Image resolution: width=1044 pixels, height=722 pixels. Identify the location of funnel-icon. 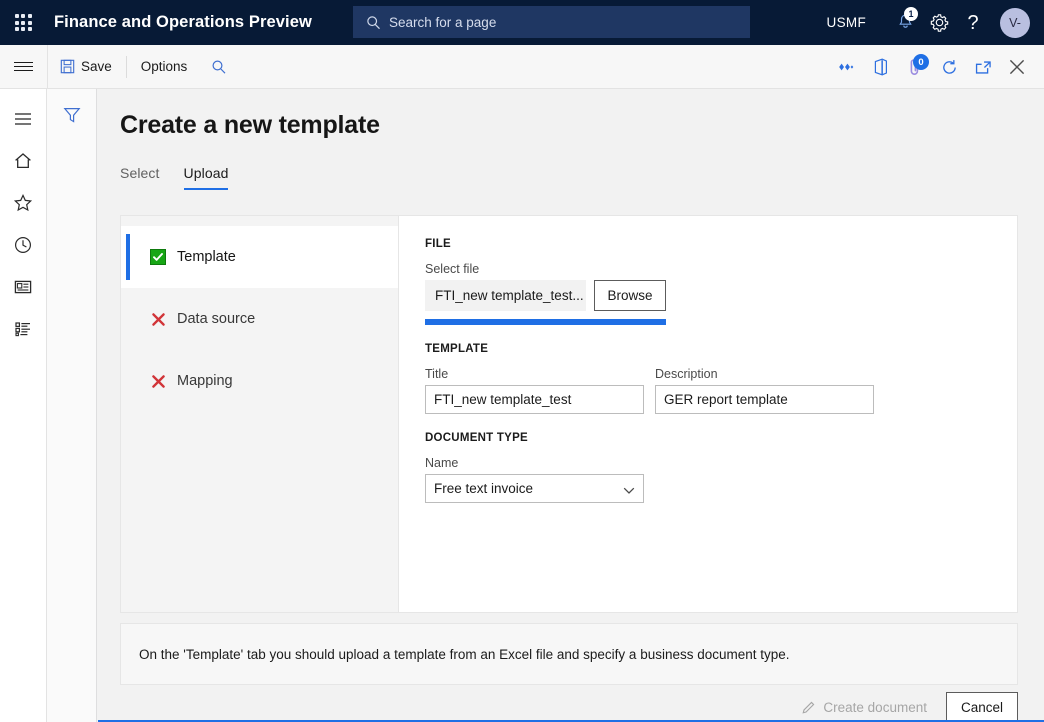
(71, 115).